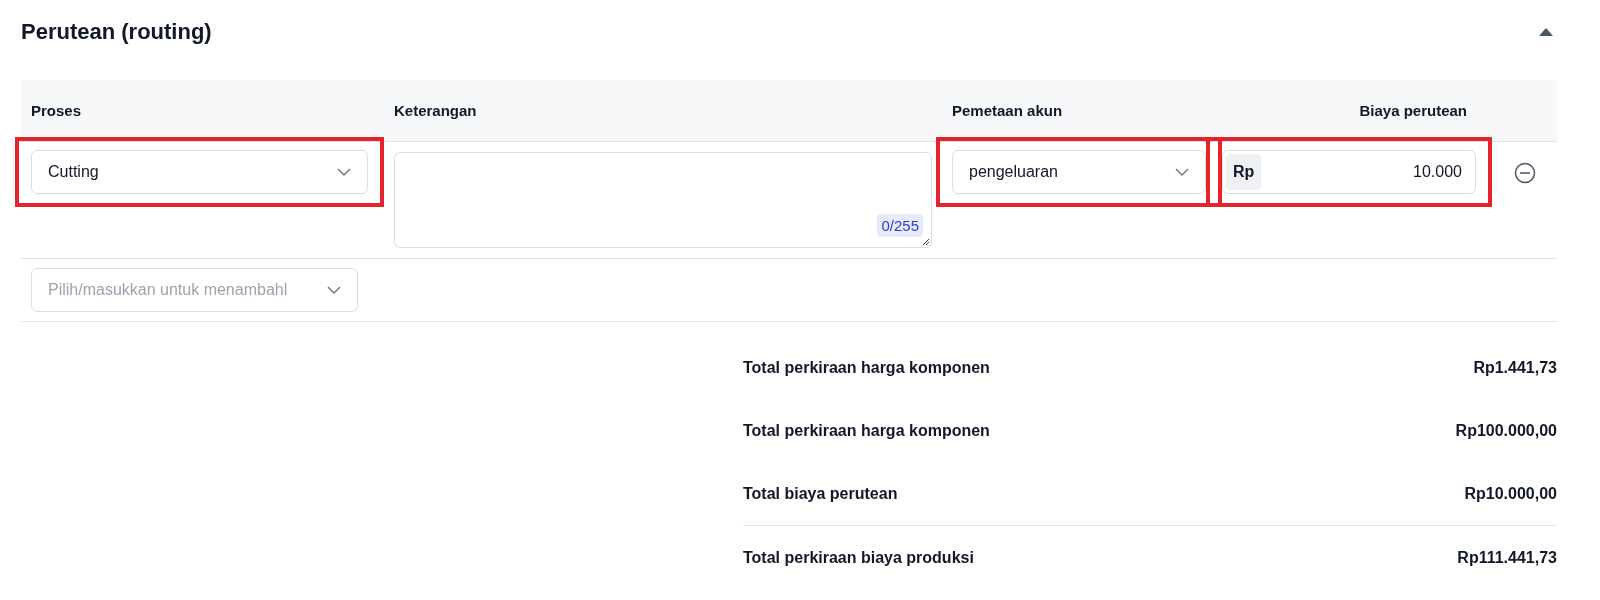 The width and height of the screenshot is (1600, 600). Describe the element at coordinates (435, 110) in the screenshot. I see `column-header: Keterangan` at that location.